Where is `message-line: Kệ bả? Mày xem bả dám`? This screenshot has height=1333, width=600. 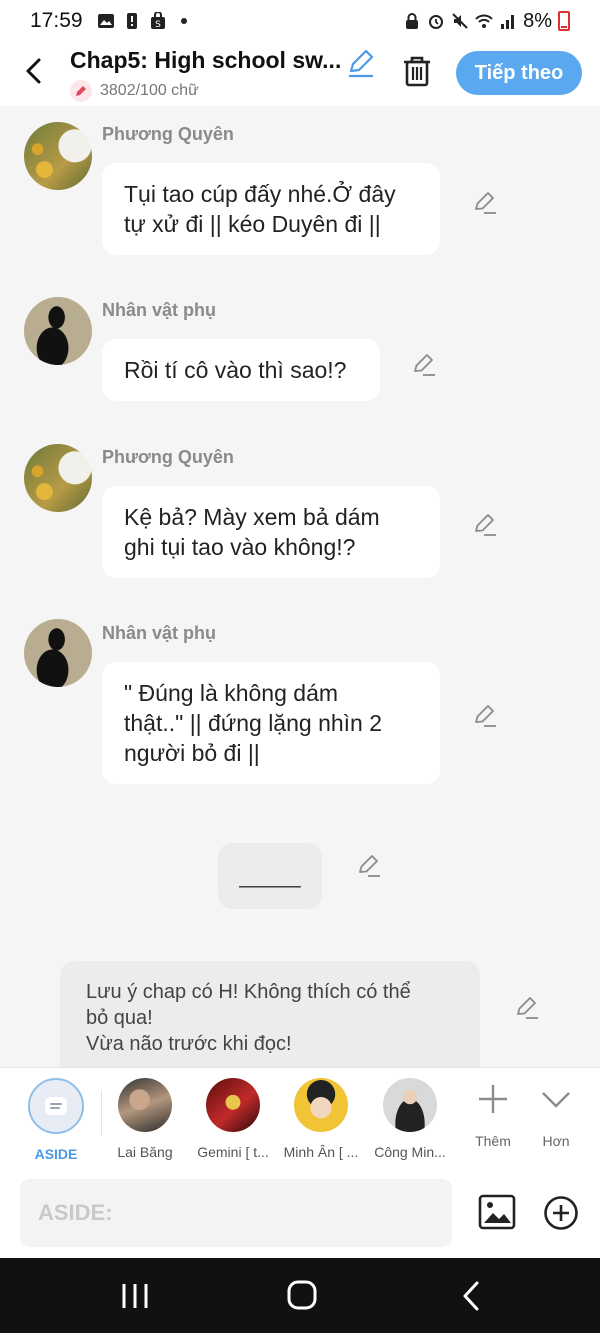
message-line: Kệ bả? Mày xem bả dám is located at coordinates (252, 517).